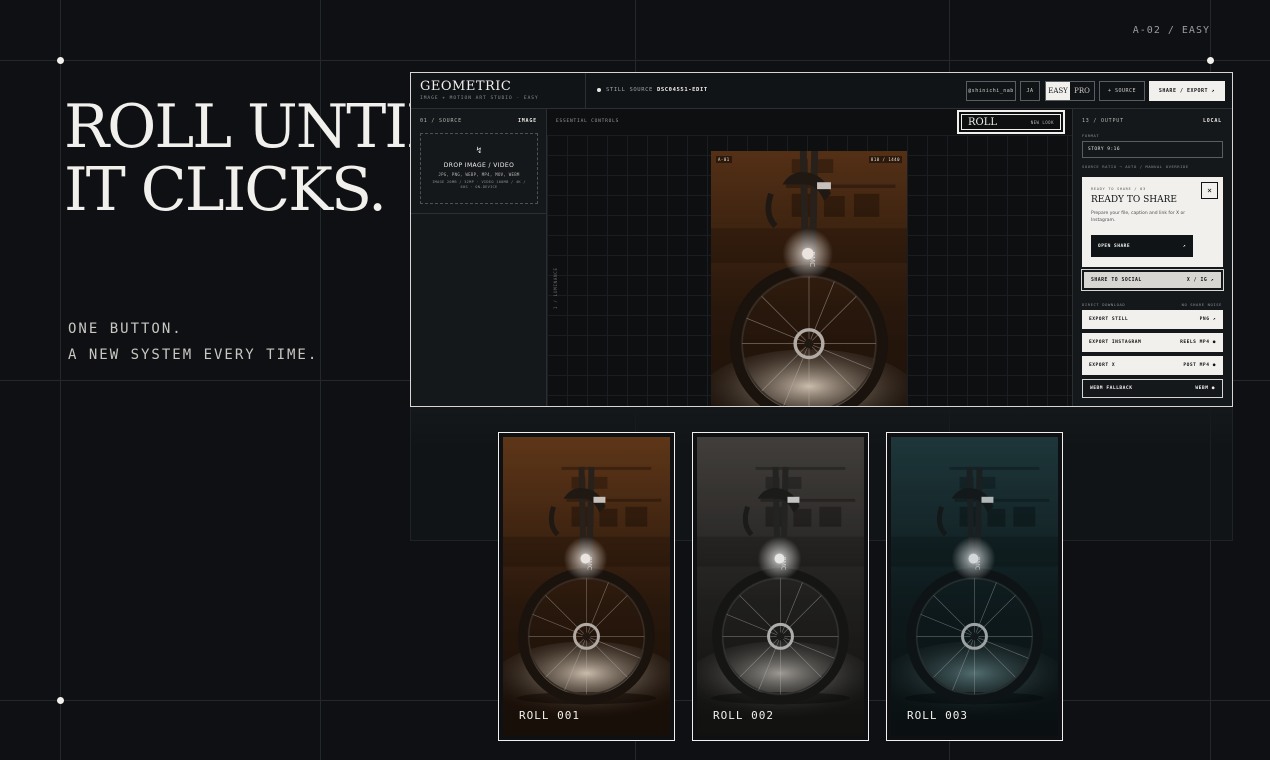  I want to click on direct-download-note: NO SHARE NOISE, so click(1201, 304).